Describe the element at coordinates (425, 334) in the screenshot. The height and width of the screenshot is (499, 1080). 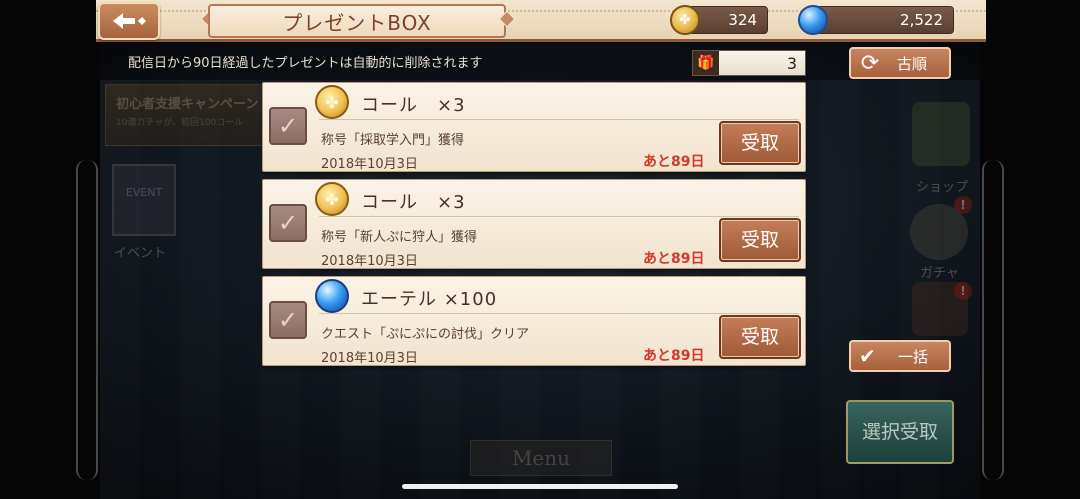
I see `item-description: クエスト「ぷにぷにの討伐」クリア` at that location.